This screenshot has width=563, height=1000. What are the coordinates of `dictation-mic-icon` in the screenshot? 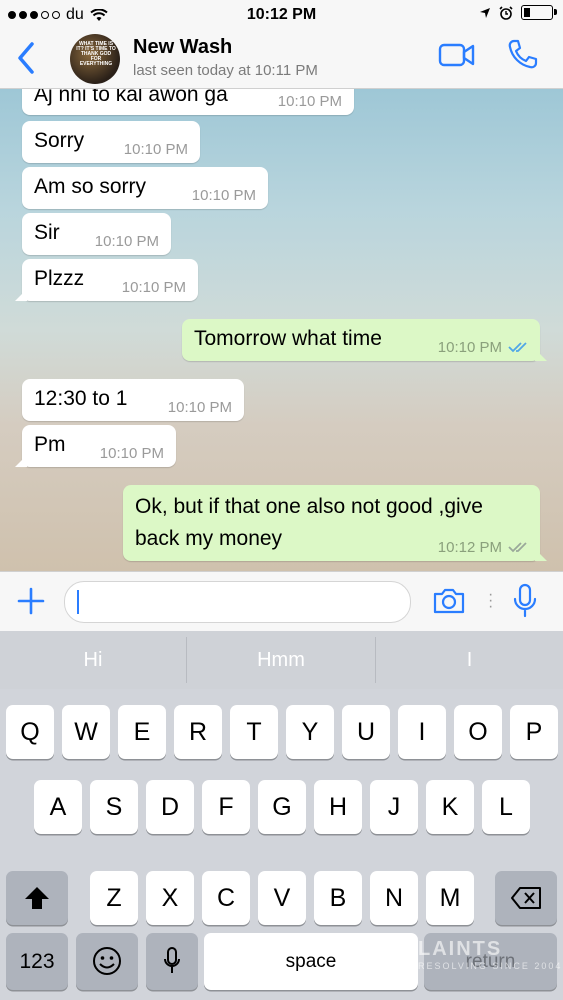 It's located at (172, 960).